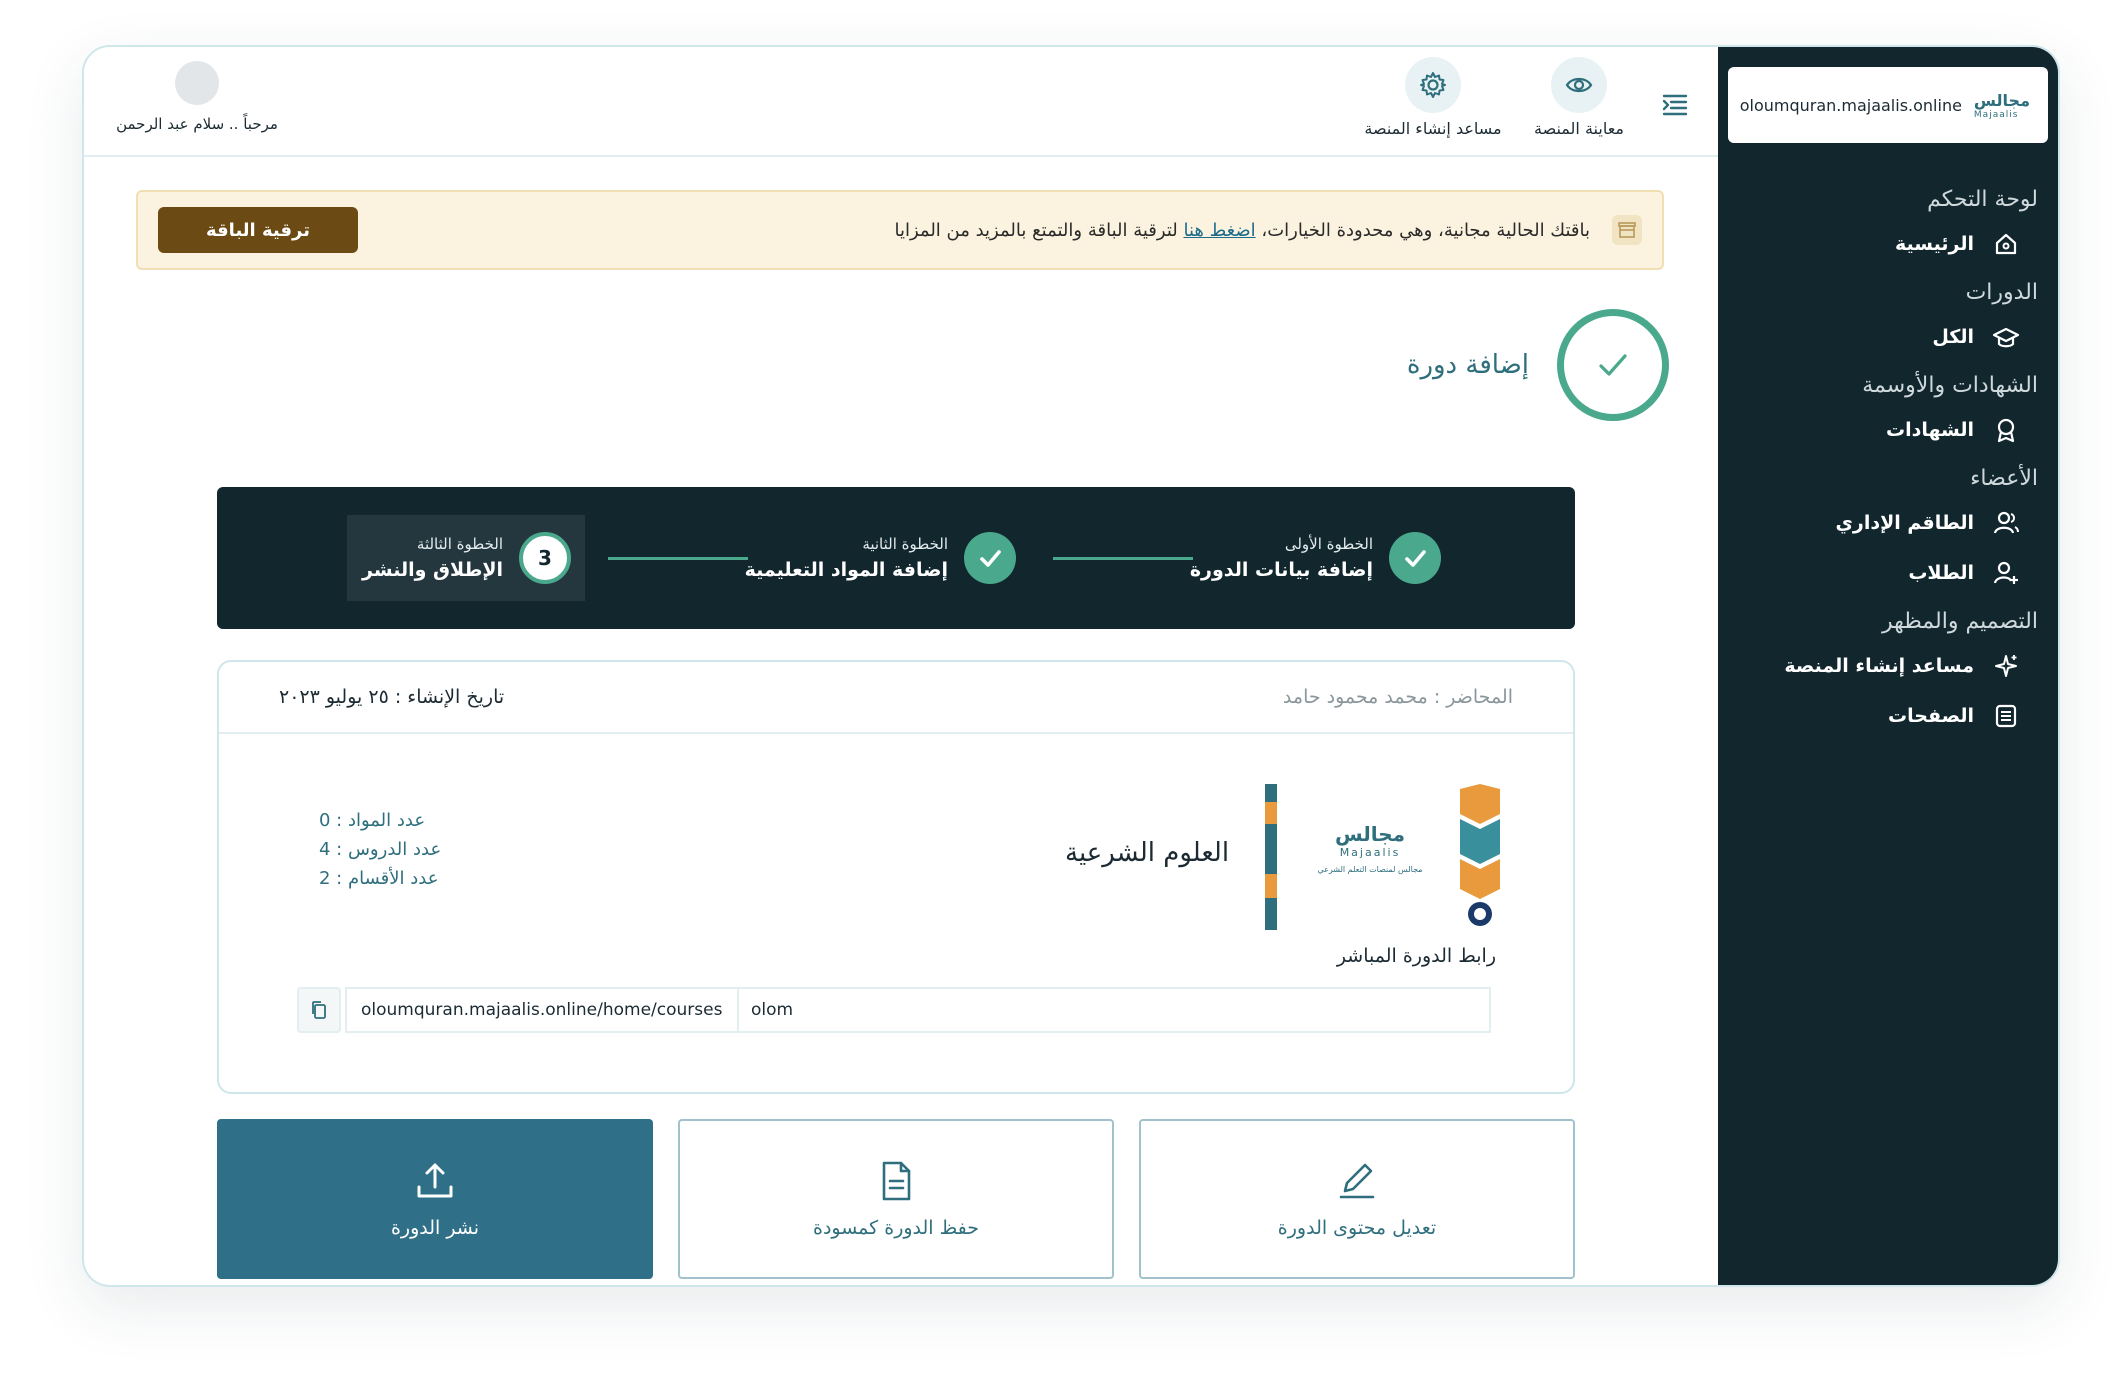 This screenshot has height=1398, width=2128. What do you see at coordinates (542, 1010) in the screenshot?
I see `course-url-prefix: oloumquran.majaalis.online/home/courses` at bounding box center [542, 1010].